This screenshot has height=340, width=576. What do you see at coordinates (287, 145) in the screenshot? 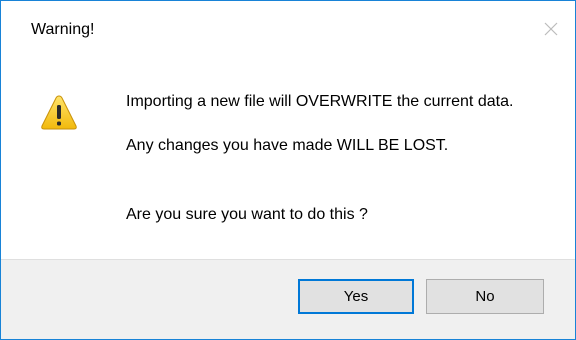
I see `message-changes-lost: Any changes you have made WILL BE LOST.` at bounding box center [287, 145].